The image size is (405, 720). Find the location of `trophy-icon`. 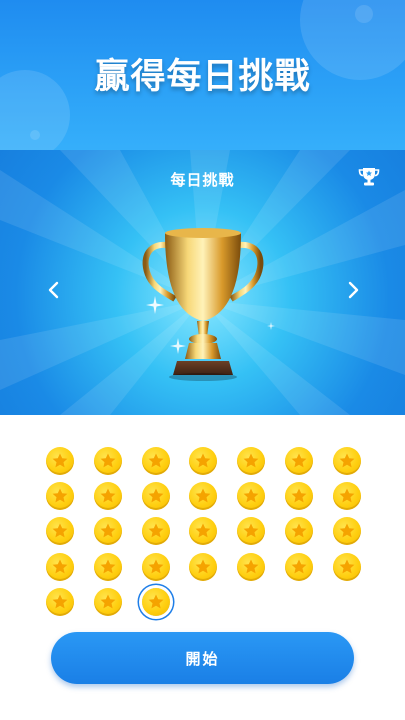

trophy-icon is located at coordinates (369, 177).